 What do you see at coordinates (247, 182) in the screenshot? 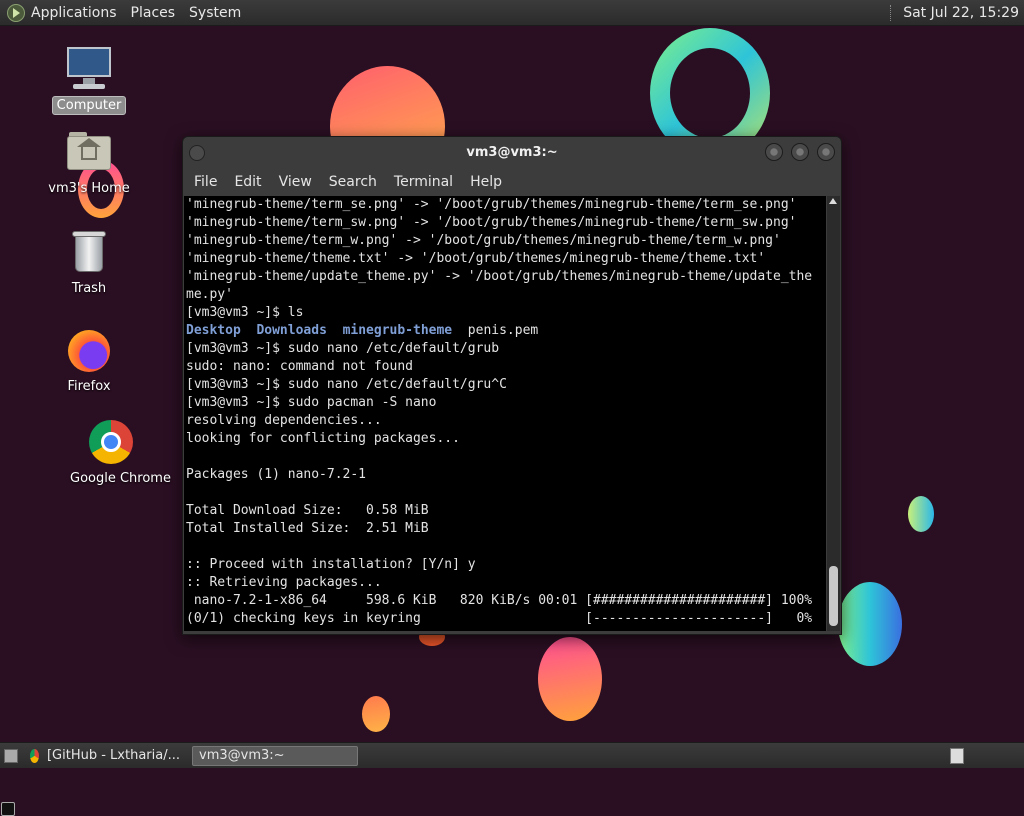
I see `menu-edit: Edit` at bounding box center [247, 182].